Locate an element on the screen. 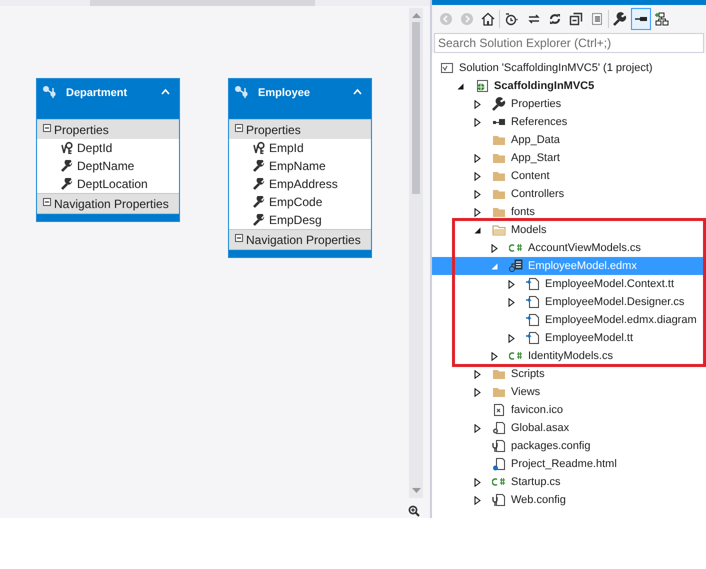  web-file-icon is located at coordinates (499, 464).